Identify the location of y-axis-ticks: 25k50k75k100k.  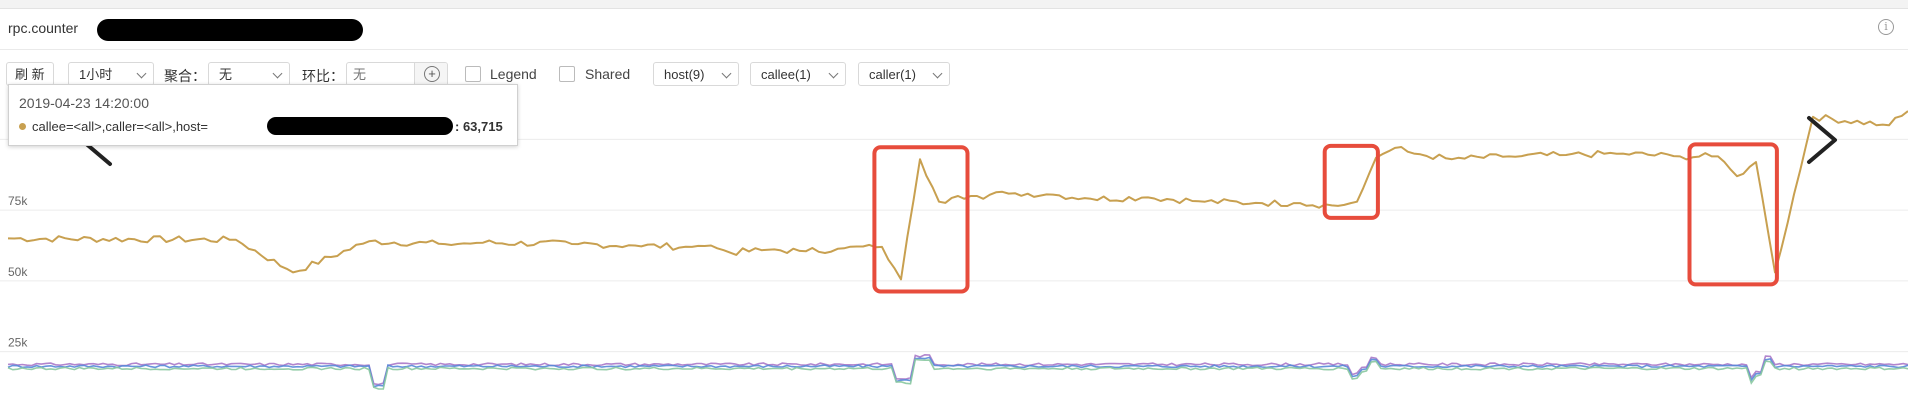
(21, 236).